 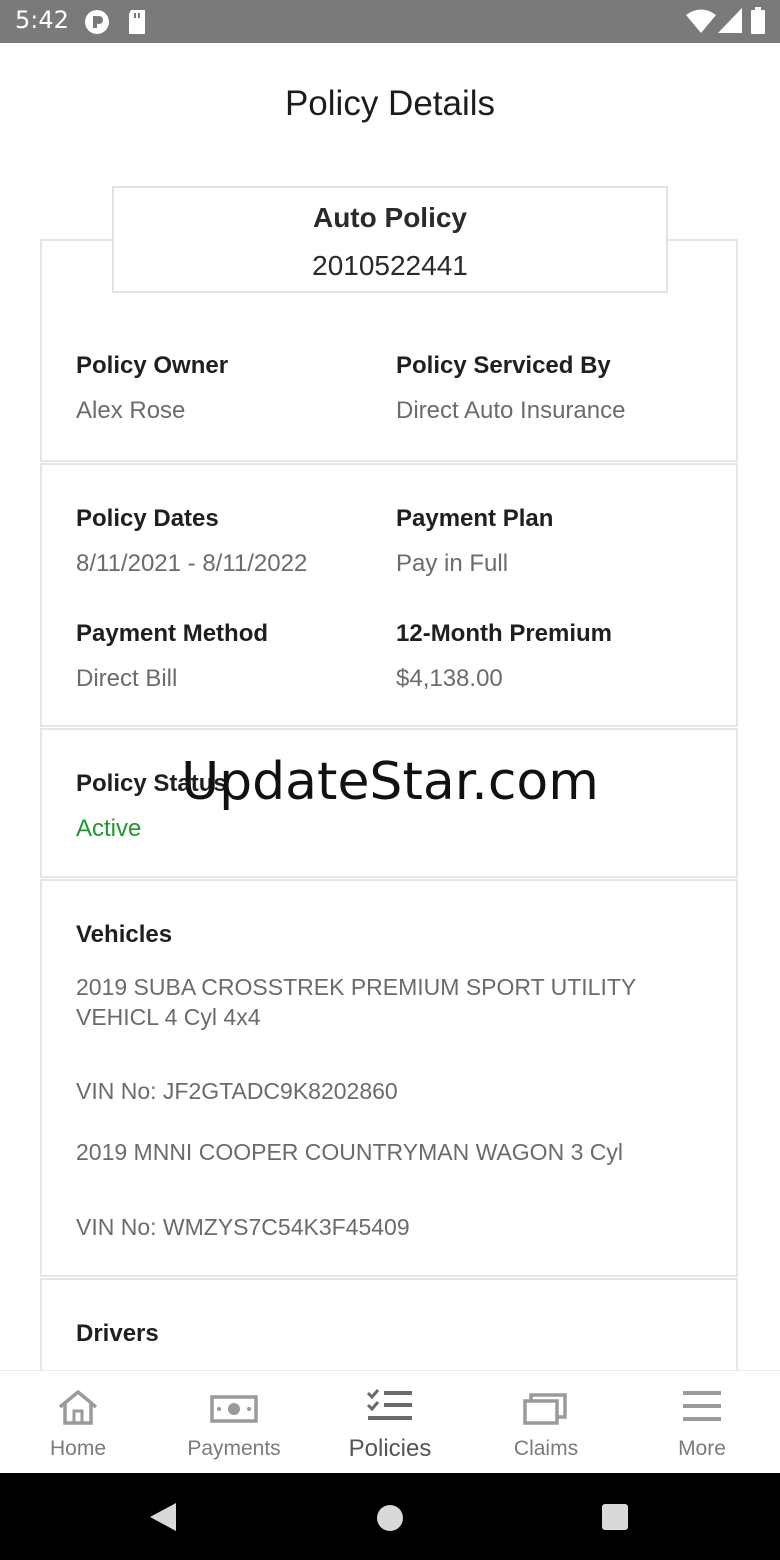 I want to click on nav-payments: Payments, so click(x=234, y=1422).